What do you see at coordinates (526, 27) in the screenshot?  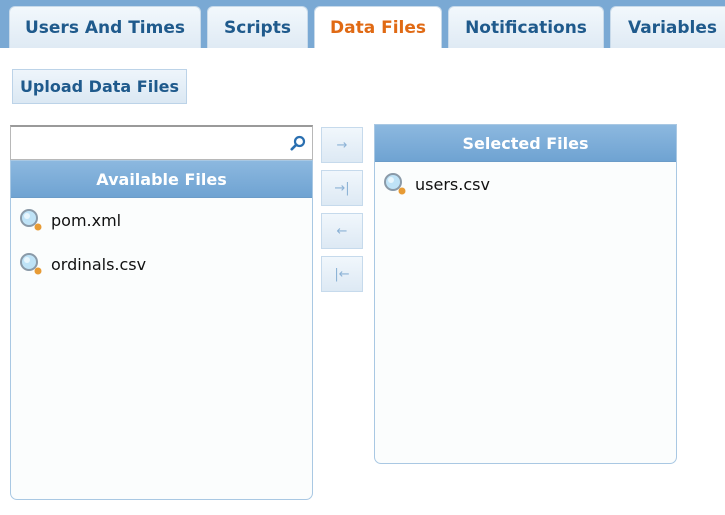 I see `tab-notifications: Notifications` at bounding box center [526, 27].